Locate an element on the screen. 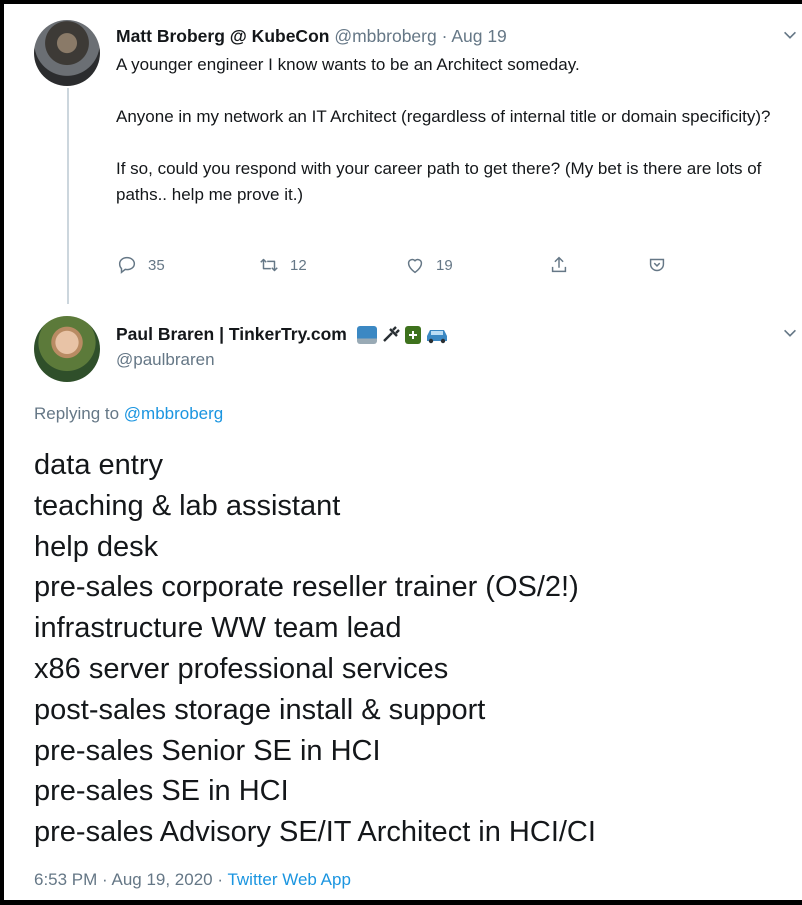  replying-prefix: Replying to is located at coordinates (79, 413).